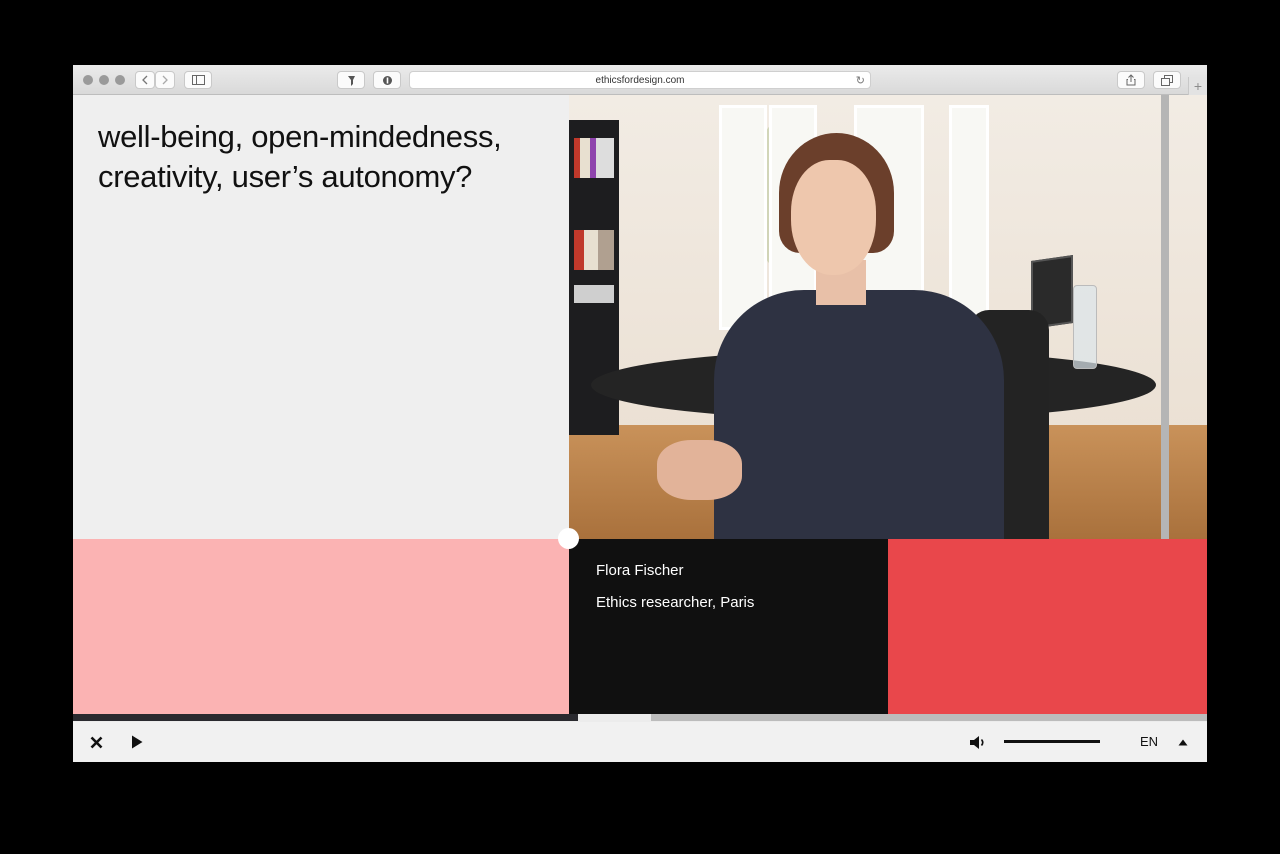  Describe the element at coordinates (120, 80) in the screenshot. I see `zoom-window-button` at that location.